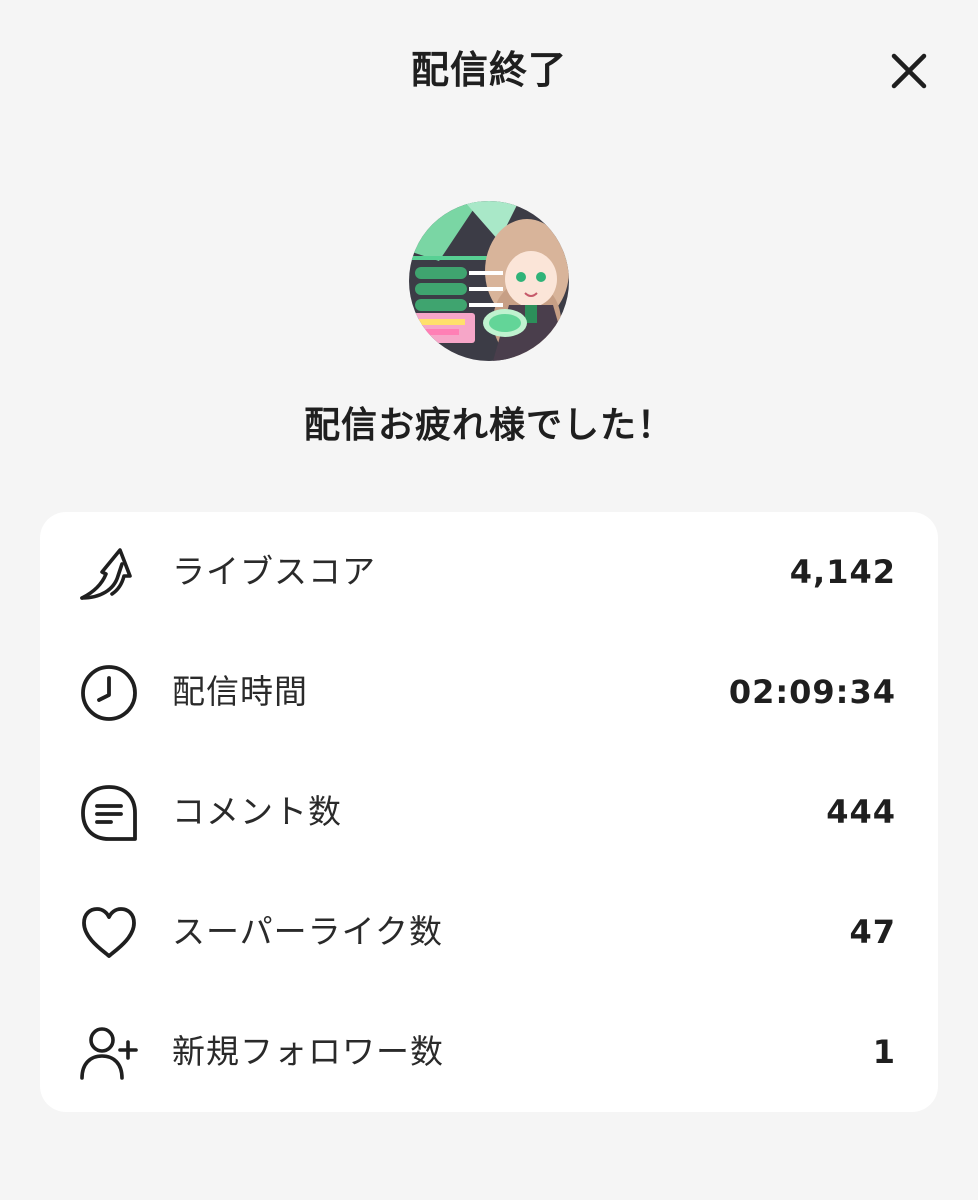 This screenshot has width=978, height=1200. Describe the element at coordinates (109, 1053) in the screenshot. I see `add-user-icon` at that location.